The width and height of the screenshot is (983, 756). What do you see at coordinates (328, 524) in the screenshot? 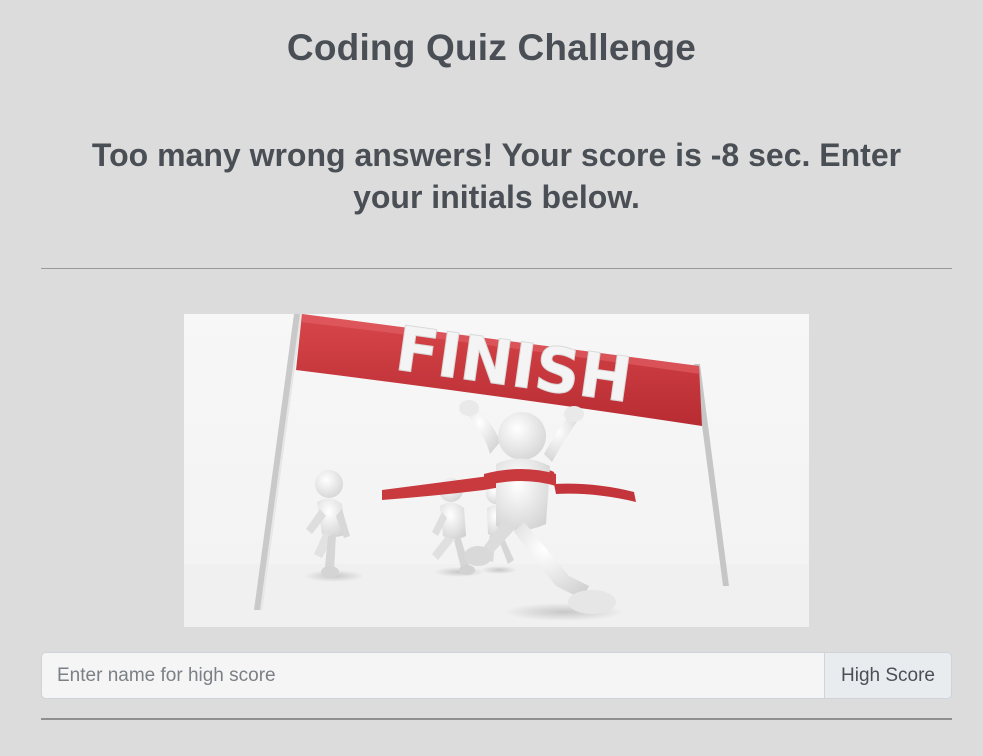
I see `runner-left` at bounding box center [328, 524].